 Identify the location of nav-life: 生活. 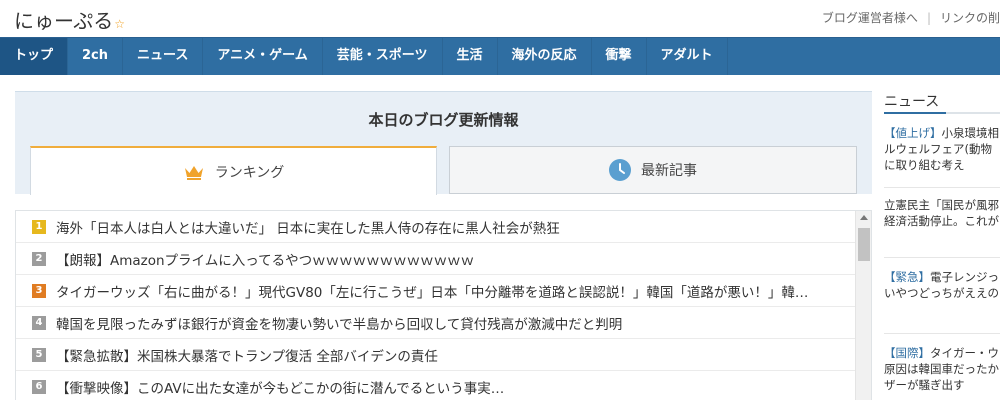
(470, 56).